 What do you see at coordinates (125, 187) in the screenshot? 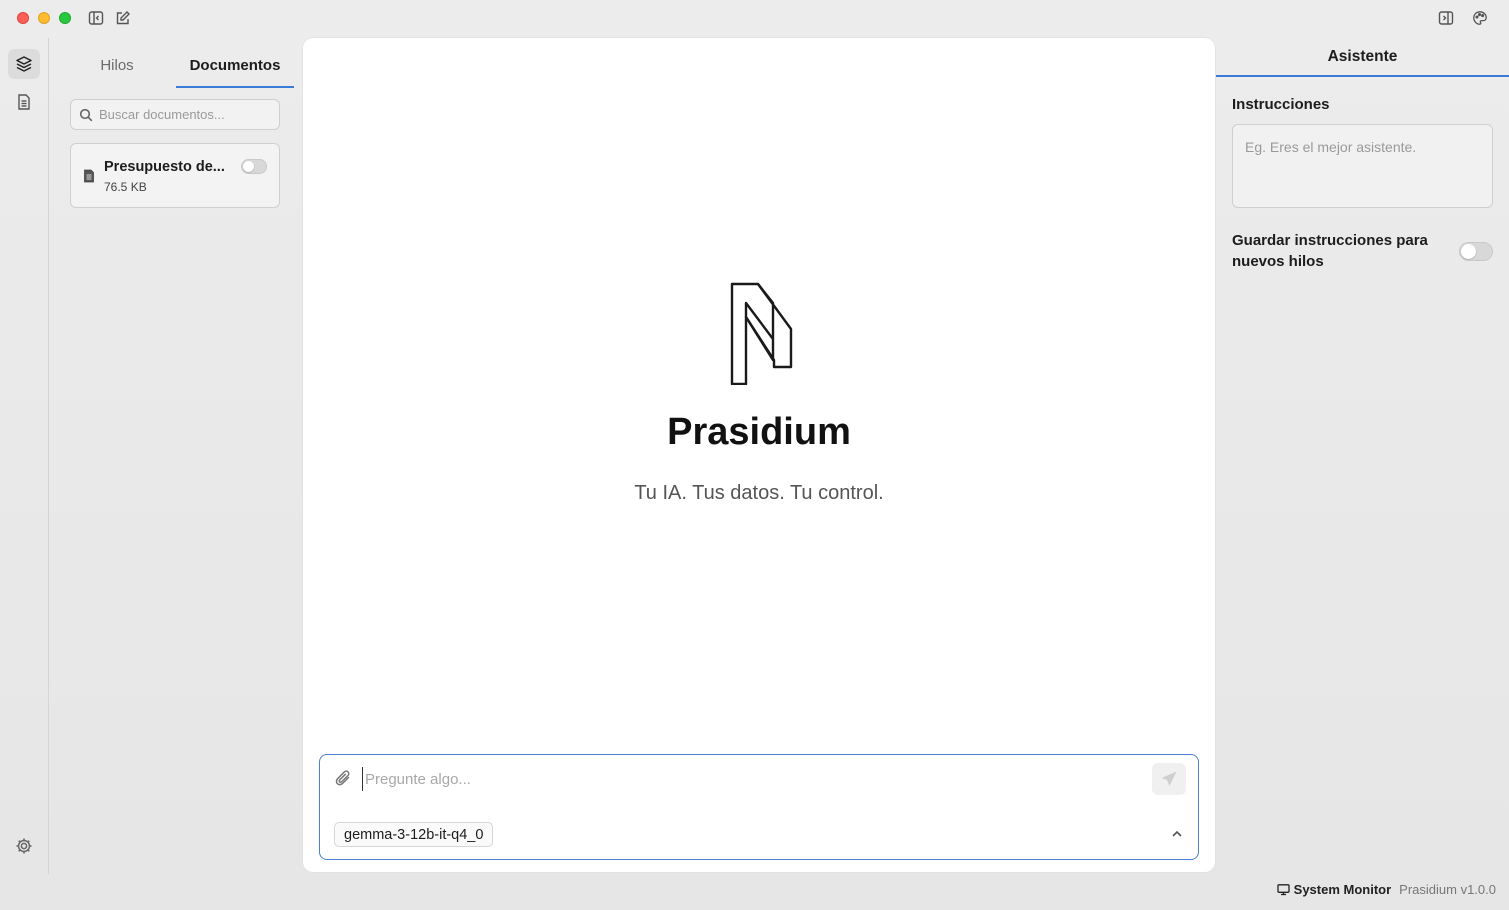
I see `document-size: 76.5 KB` at bounding box center [125, 187].